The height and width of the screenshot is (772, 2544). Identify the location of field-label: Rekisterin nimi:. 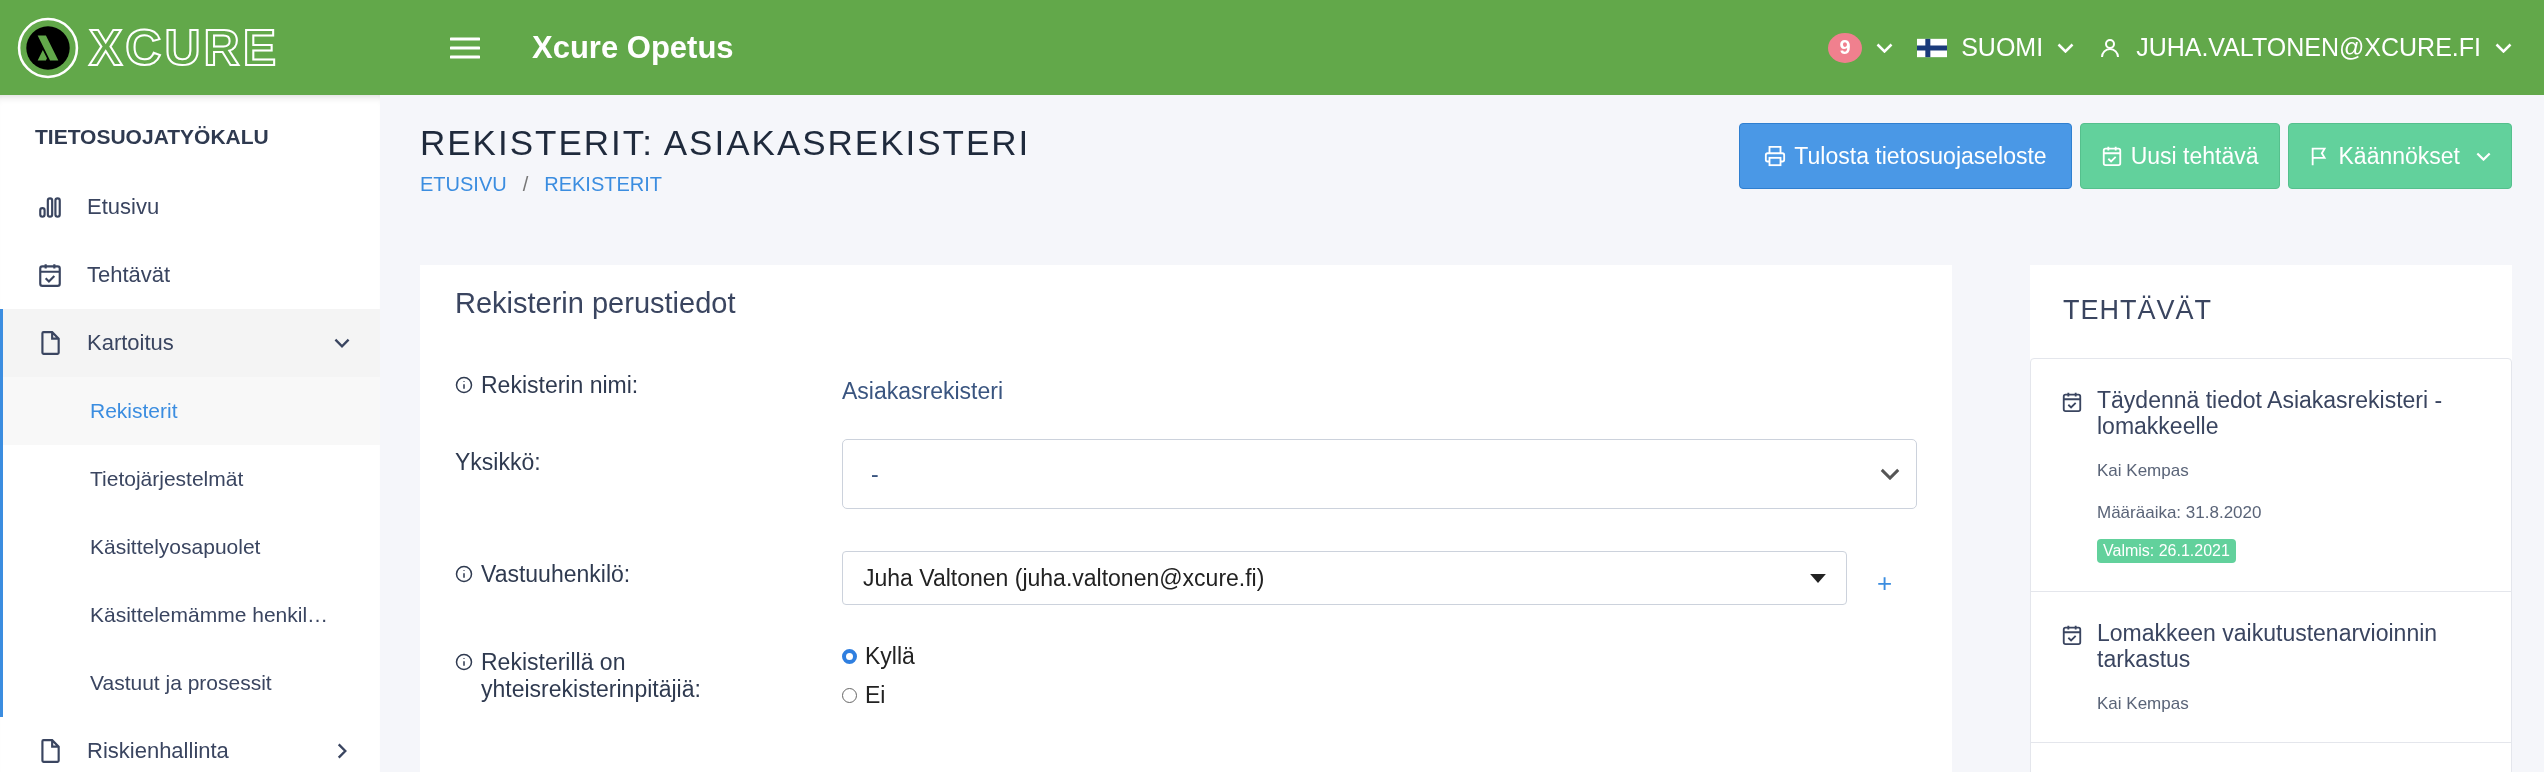
(560, 385).